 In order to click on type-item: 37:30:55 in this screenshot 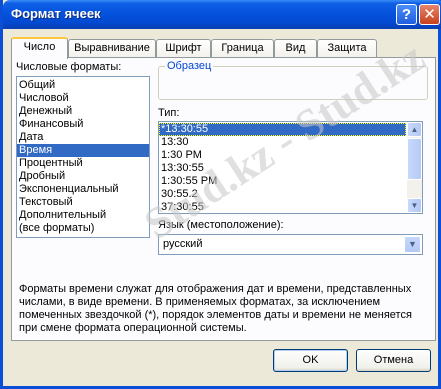, I will do `click(290, 207)`.